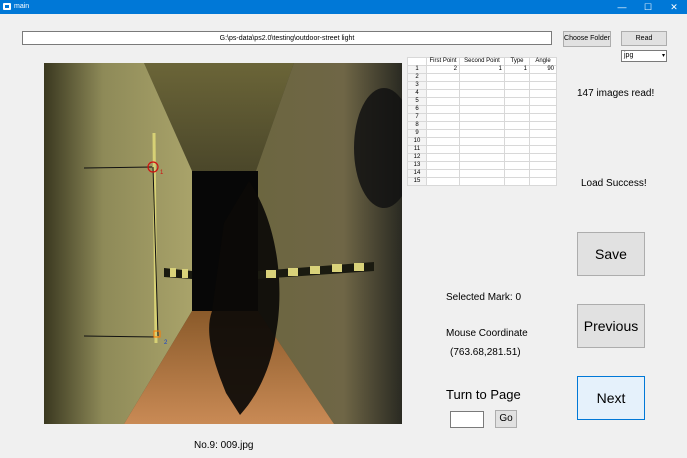 The image size is (687, 458). Describe the element at coordinates (622, 7) in the screenshot. I see `minimize-button: —` at that location.